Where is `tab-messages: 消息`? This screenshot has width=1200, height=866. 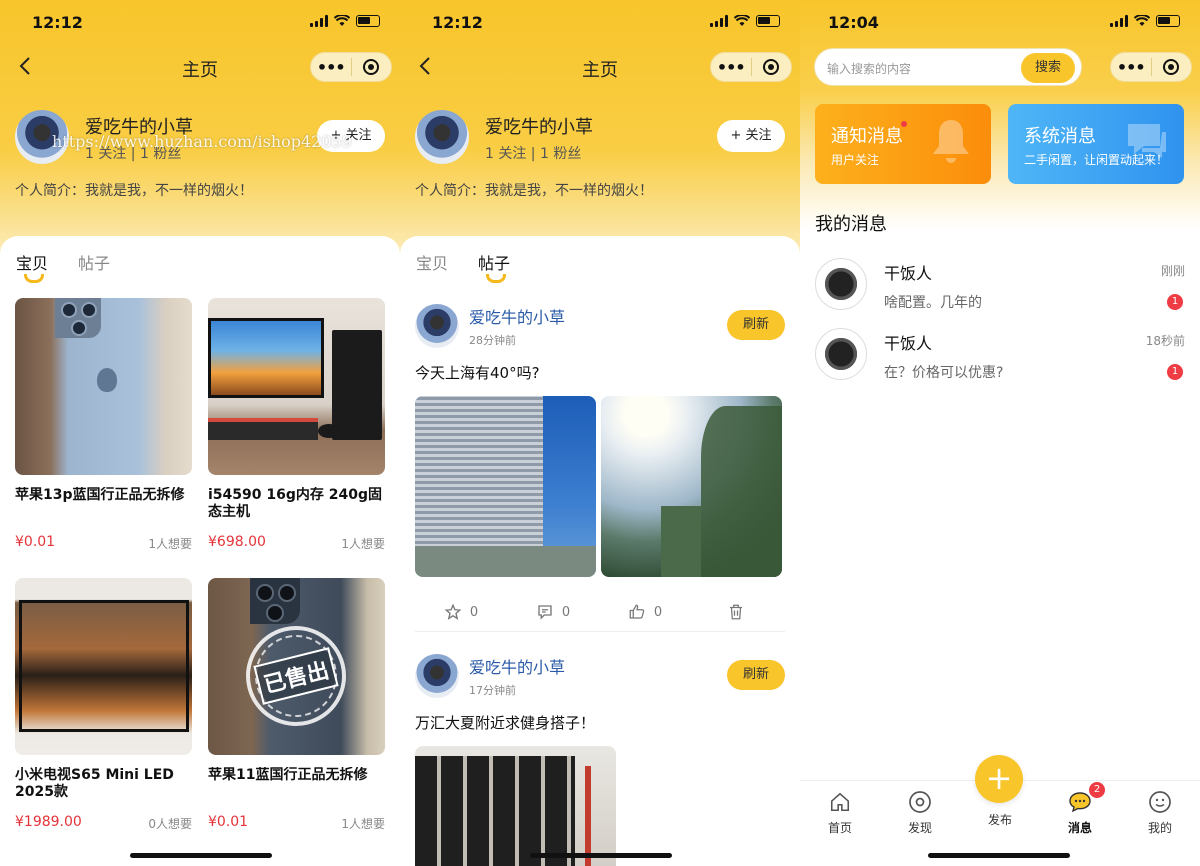 tab-messages: 消息 is located at coordinates (1080, 812).